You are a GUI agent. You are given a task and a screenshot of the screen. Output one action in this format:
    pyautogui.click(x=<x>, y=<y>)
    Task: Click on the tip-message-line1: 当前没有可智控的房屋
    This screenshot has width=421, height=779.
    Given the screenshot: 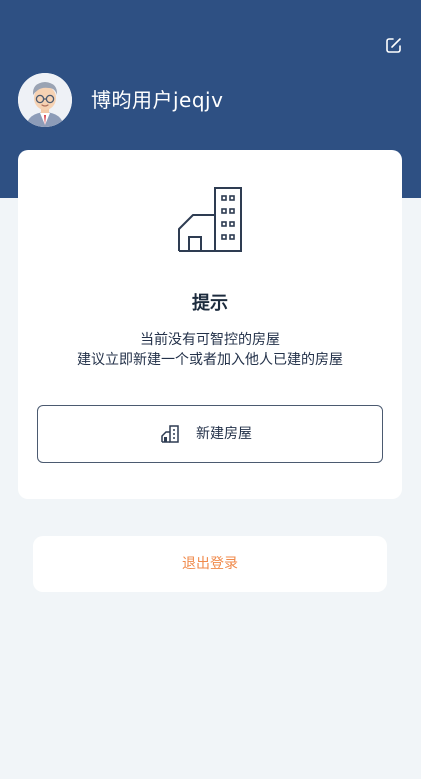 What is the action you would take?
    pyautogui.click(x=210, y=340)
    